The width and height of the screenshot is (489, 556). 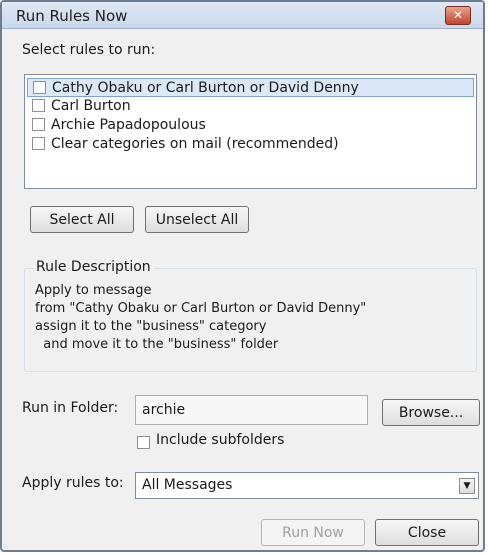 I want to click on unselect-all-button: Unselect All, so click(x=197, y=219).